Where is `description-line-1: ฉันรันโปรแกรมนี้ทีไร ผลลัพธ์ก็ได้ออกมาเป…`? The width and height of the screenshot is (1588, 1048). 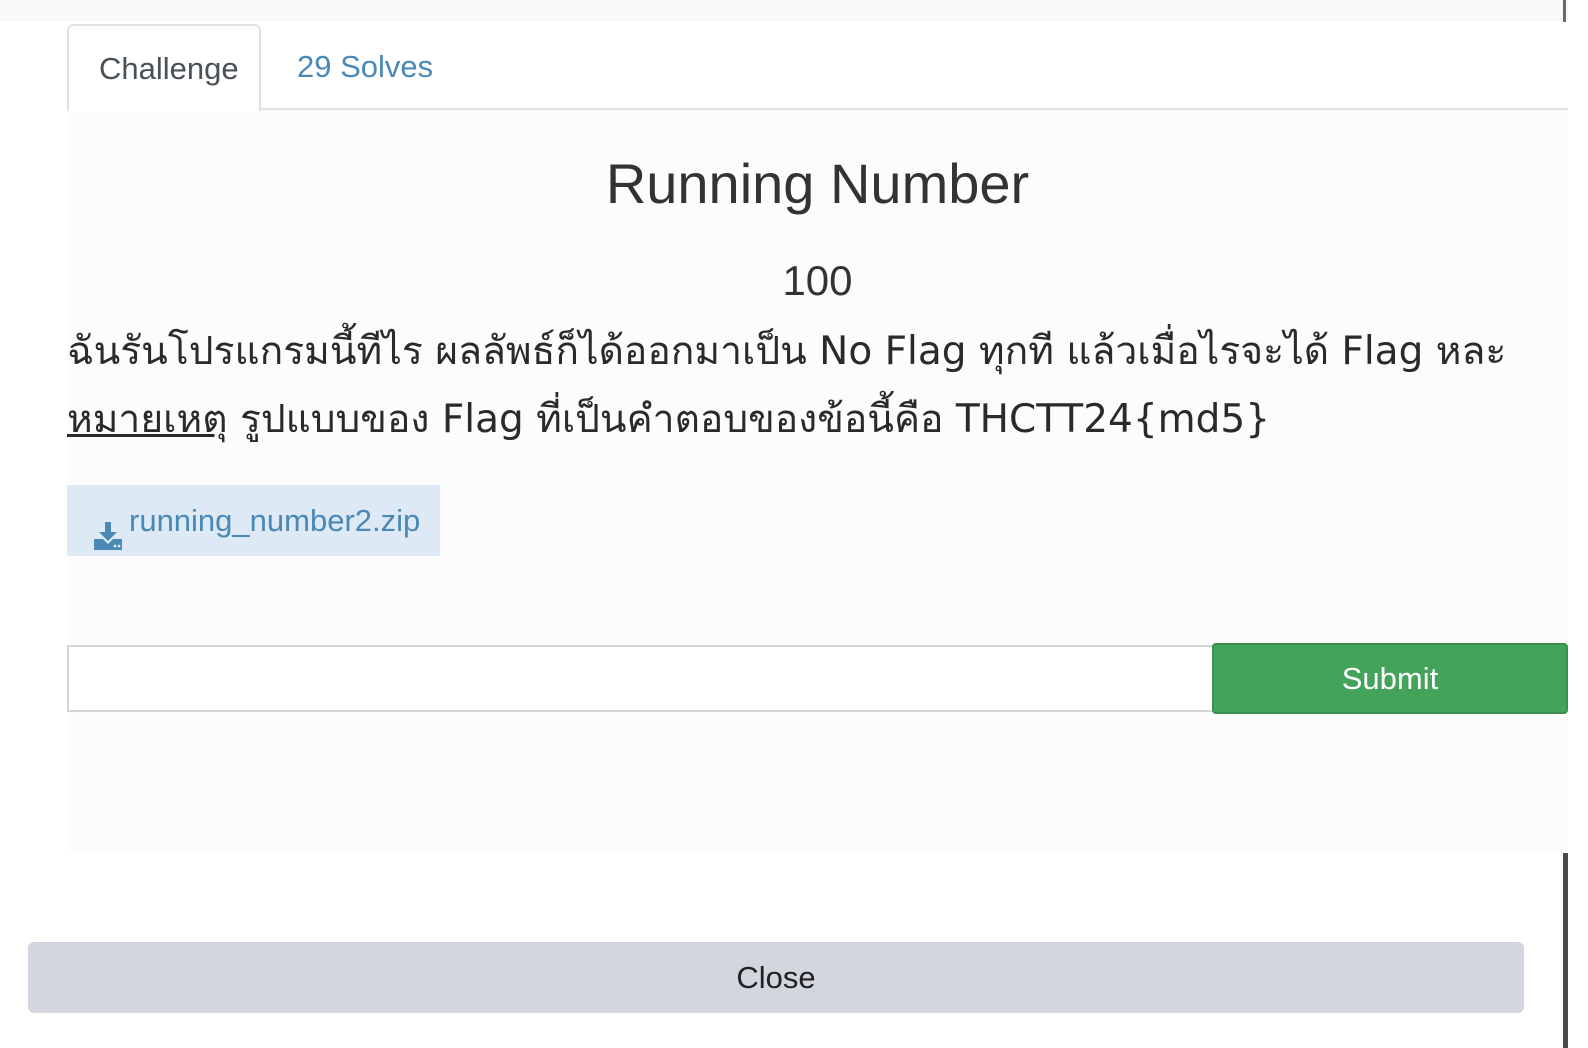
description-line-1: ฉันรันโปรแกรมนี้ทีไร ผลลัพธ์ก็ได้ออกมาเป… is located at coordinates (787, 351).